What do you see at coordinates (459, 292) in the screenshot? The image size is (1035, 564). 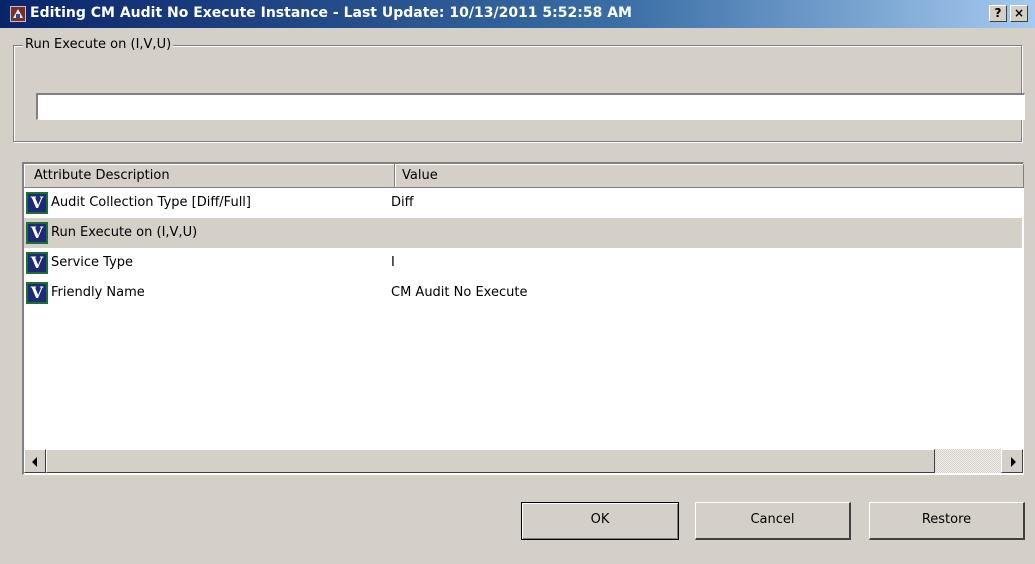 I see `attribute-value: CM Audit No Execute` at bounding box center [459, 292].